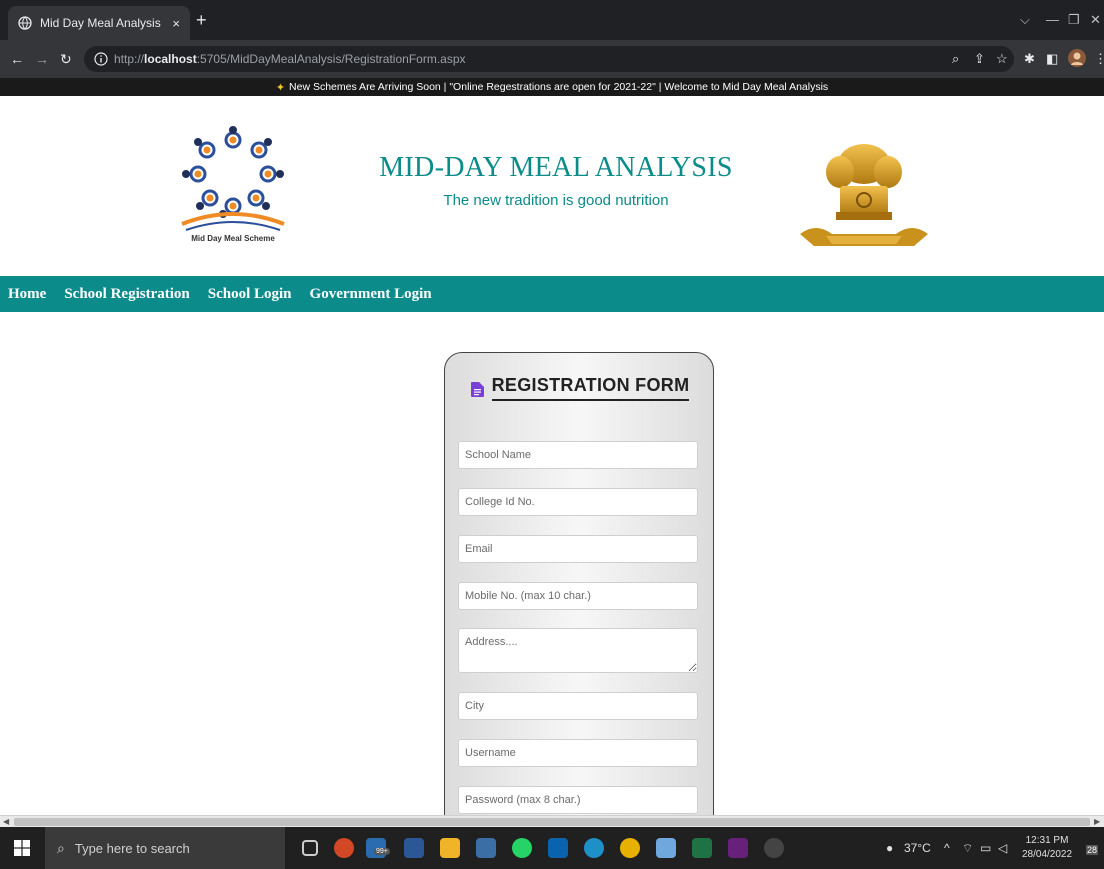  I want to click on notepad-icon, so click(666, 848).